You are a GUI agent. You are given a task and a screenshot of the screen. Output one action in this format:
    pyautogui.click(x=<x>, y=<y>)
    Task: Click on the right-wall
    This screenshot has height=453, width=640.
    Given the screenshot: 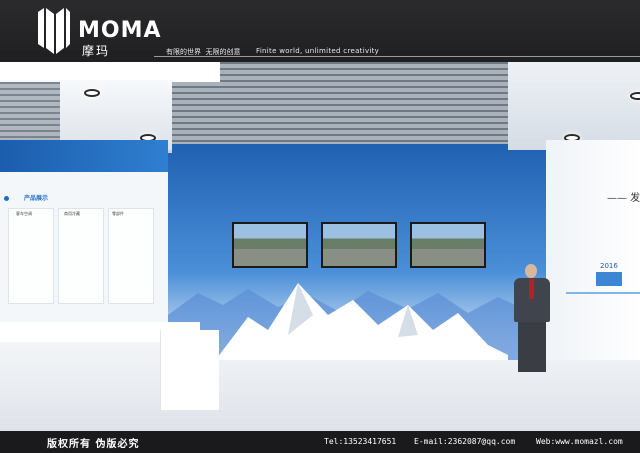 What is the action you would take?
    pyautogui.click(x=593, y=255)
    